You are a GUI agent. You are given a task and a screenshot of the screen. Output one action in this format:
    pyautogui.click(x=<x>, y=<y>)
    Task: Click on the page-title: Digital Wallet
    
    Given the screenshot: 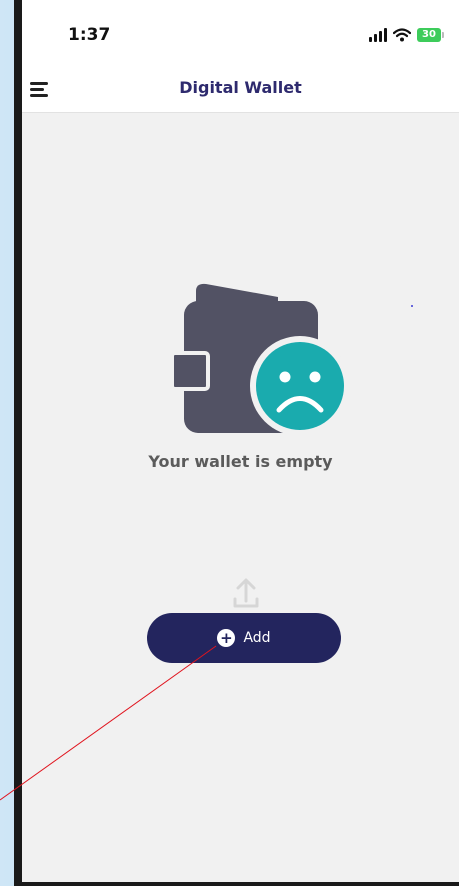 What is the action you would take?
    pyautogui.click(x=240, y=87)
    